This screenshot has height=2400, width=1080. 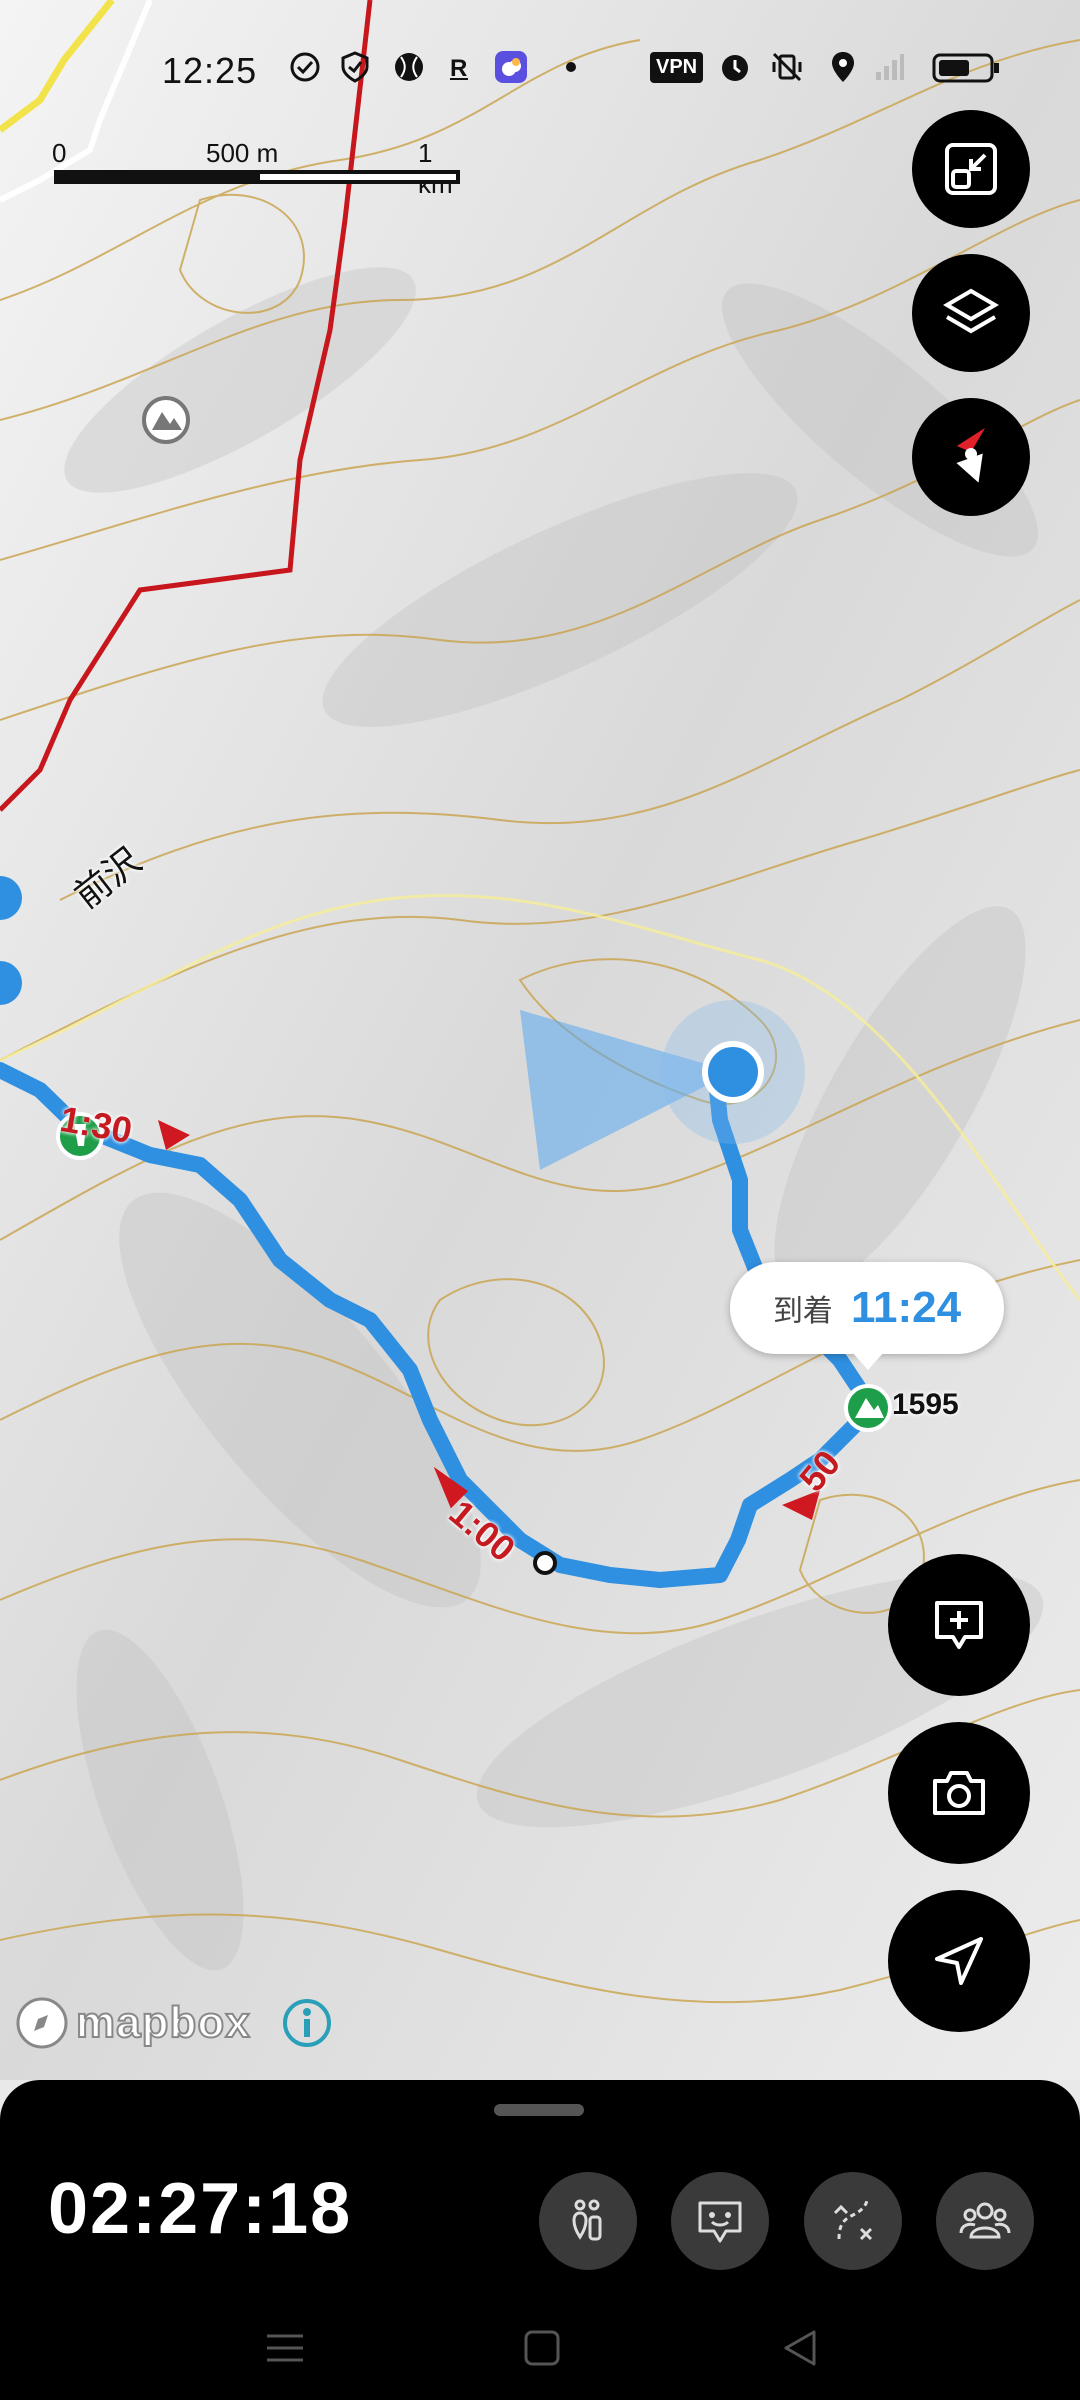 I want to click on navigate-icon, so click(x=959, y=1961).